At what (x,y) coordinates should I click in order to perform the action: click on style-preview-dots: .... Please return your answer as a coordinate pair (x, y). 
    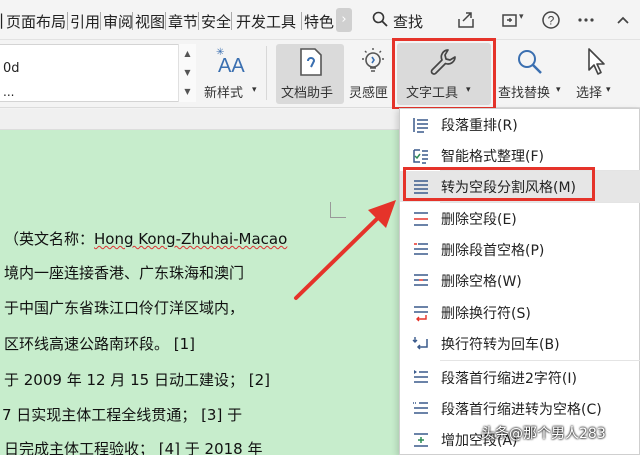
    Looking at the image, I should click on (9, 92).